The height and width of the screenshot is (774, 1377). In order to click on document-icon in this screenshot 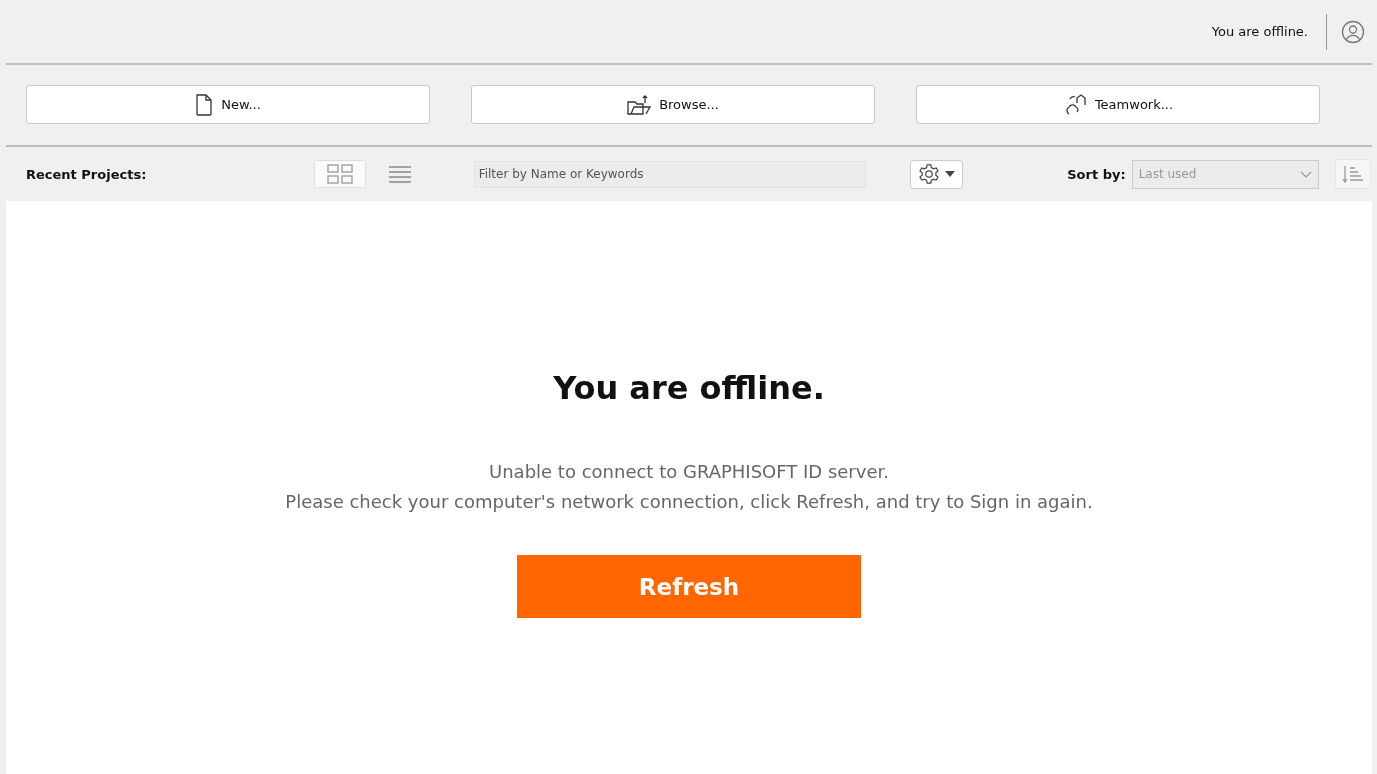, I will do `click(204, 104)`.